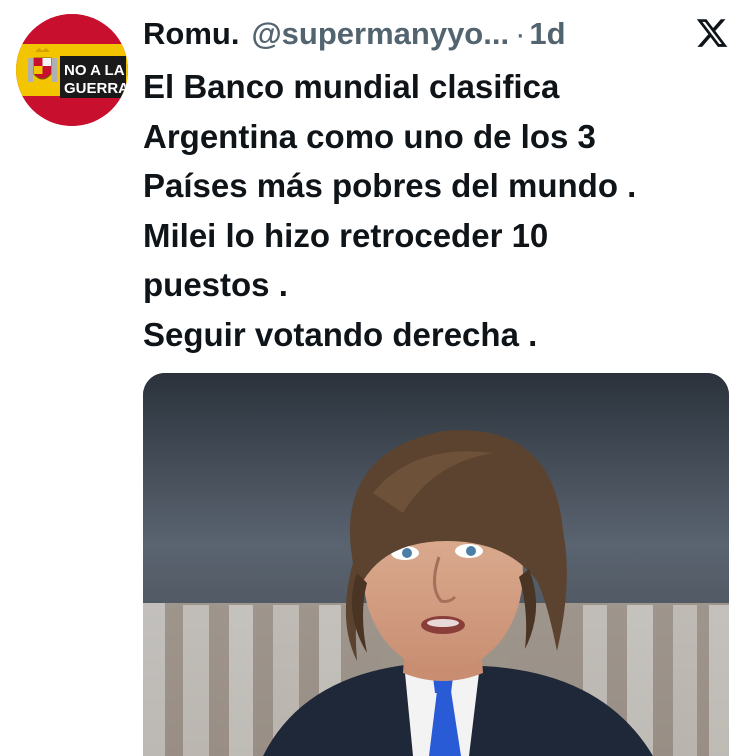 The image size is (745, 756). Describe the element at coordinates (340, 334) in the screenshot. I see `tweet-text-line: Seguir votando derecha .` at that location.